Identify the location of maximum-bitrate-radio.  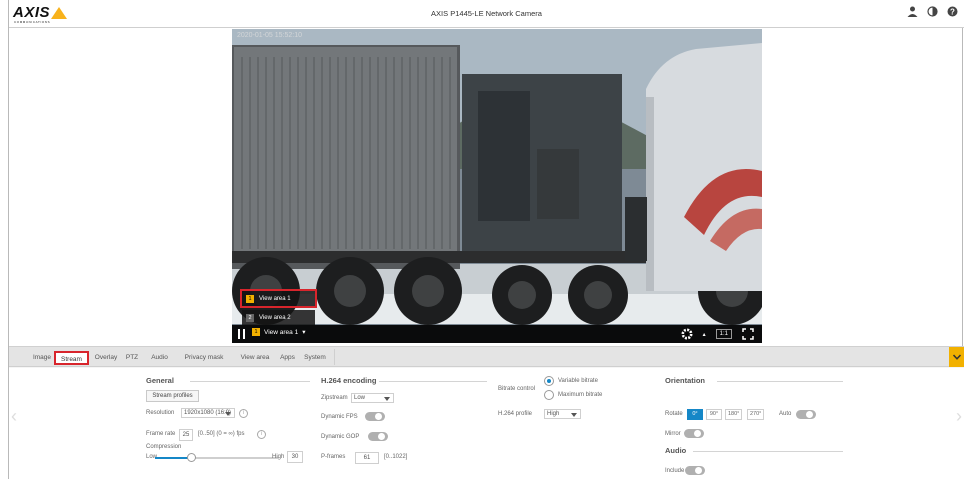
(549, 395).